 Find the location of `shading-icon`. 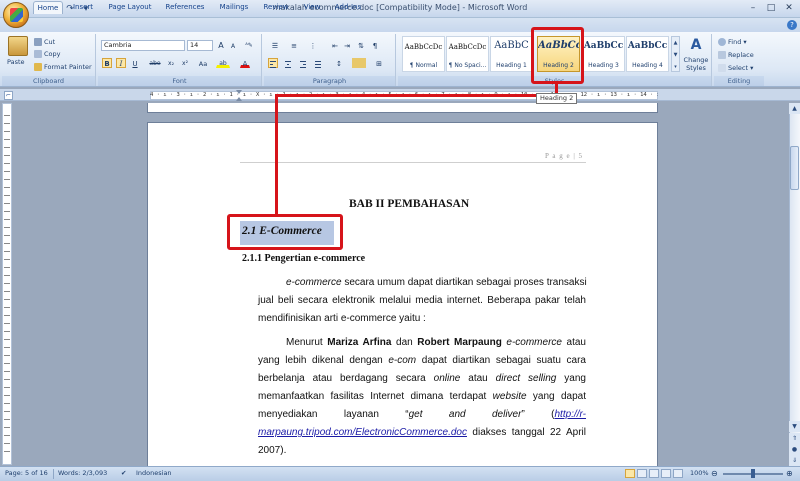

shading-icon is located at coordinates (359, 63).